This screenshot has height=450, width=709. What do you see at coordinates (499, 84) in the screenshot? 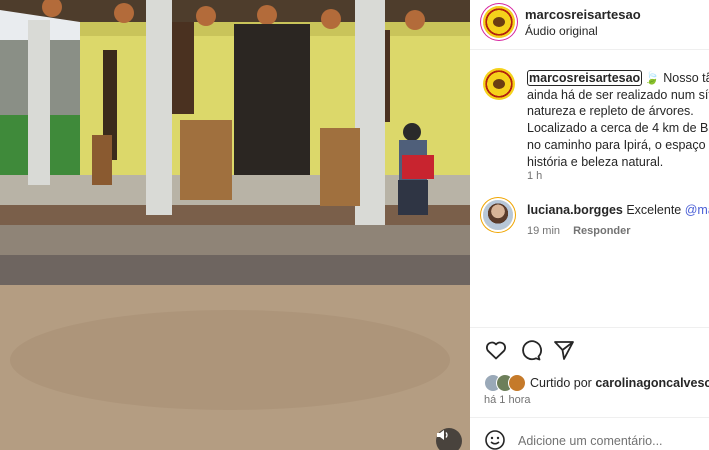
I see `caption-avatar` at bounding box center [499, 84].